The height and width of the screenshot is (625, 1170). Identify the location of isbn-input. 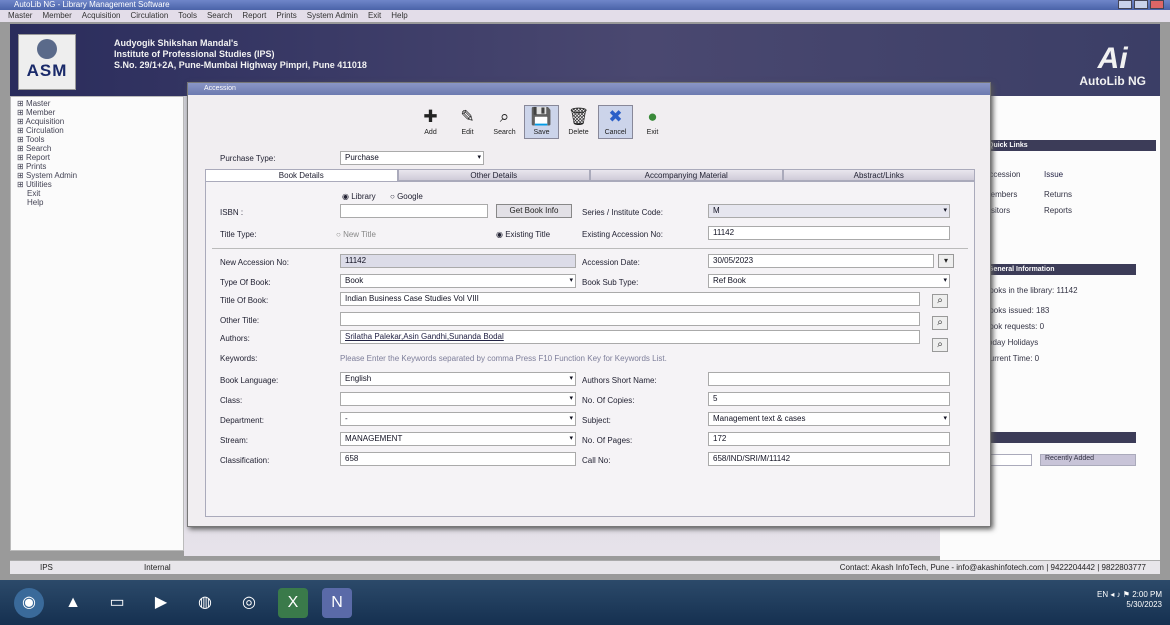
(414, 211).